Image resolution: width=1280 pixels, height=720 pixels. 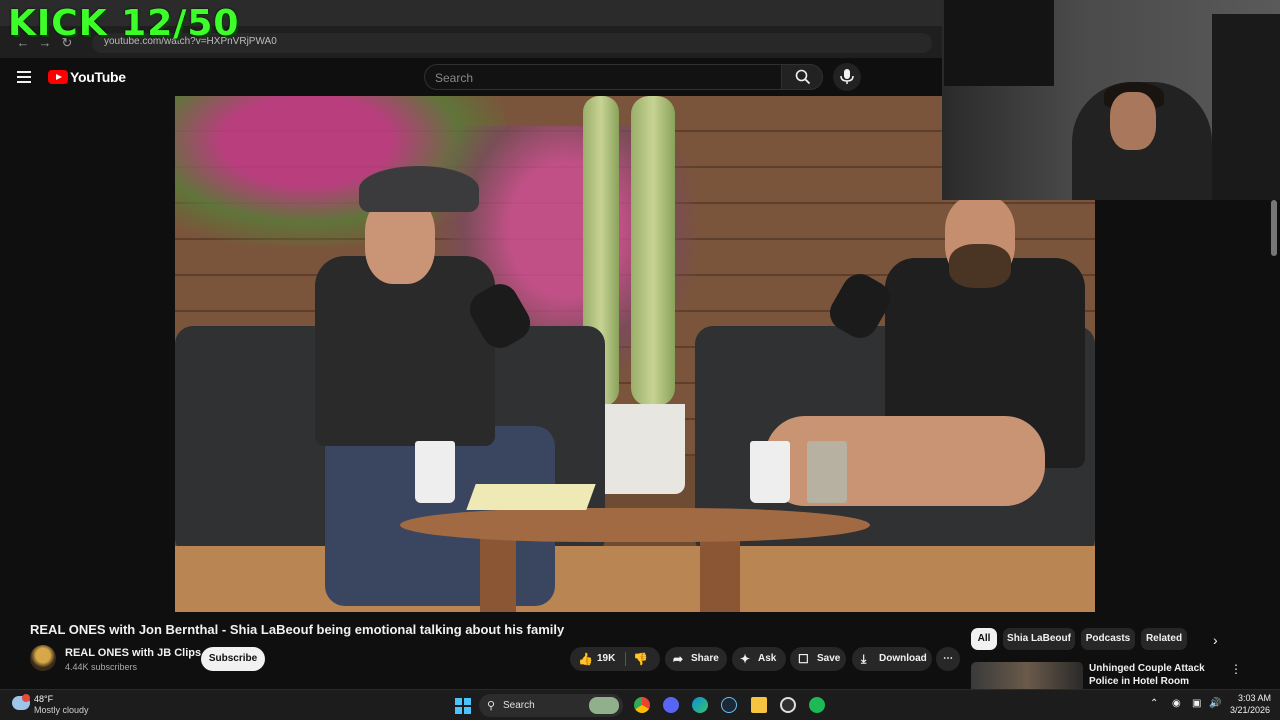 What do you see at coordinates (1108, 639) in the screenshot?
I see `chip-podcasts: Podcasts` at bounding box center [1108, 639].